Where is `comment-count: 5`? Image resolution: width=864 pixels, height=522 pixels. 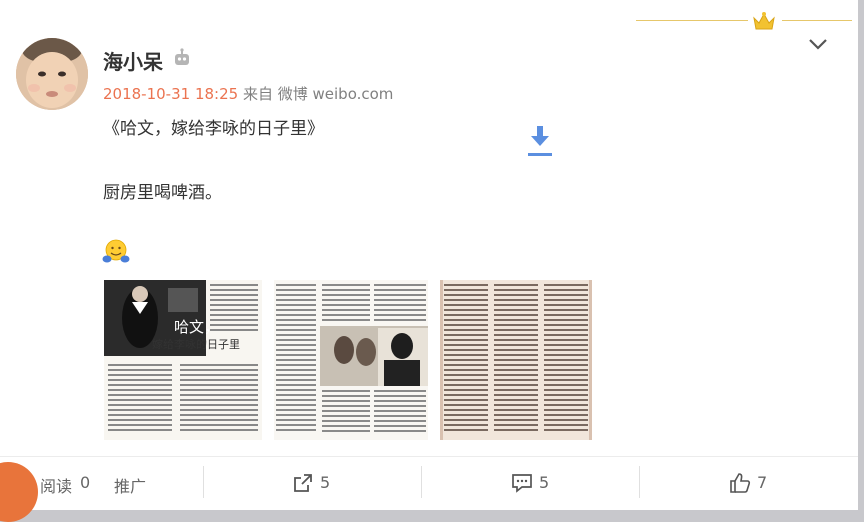
comment-count: 5 is located at coordinates (544, 482).